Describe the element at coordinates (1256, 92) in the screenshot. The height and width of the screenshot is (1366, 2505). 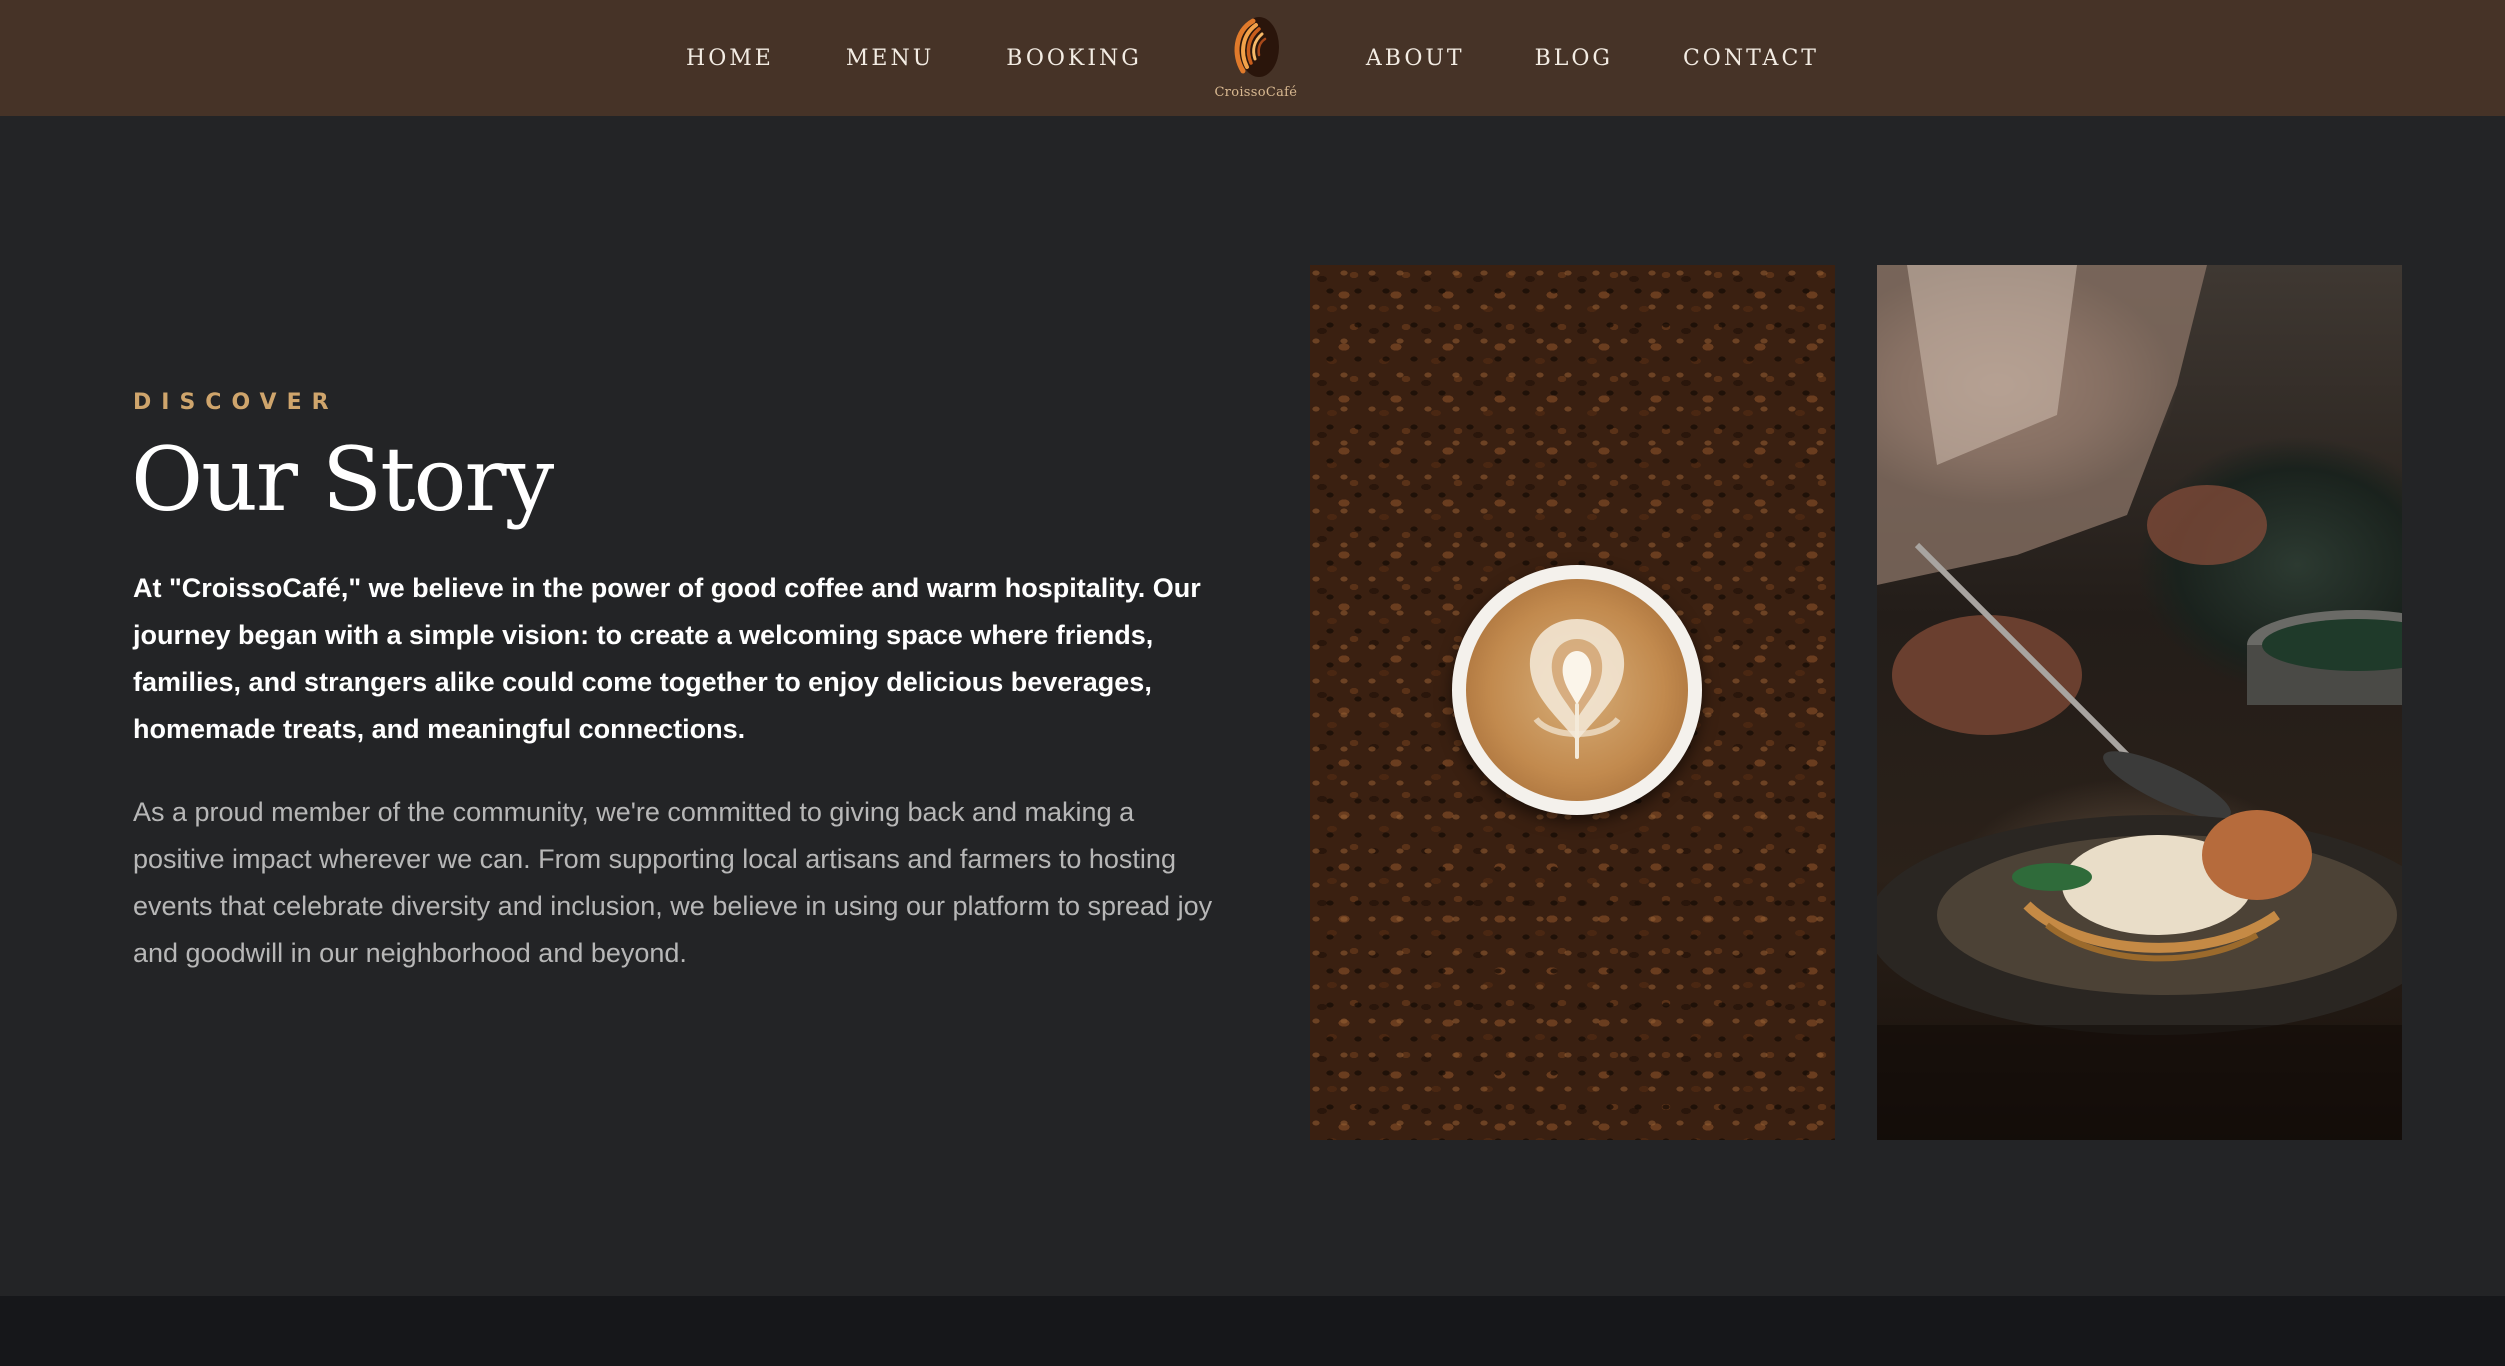
I see `brand-name: CroissoCafé` at that location.